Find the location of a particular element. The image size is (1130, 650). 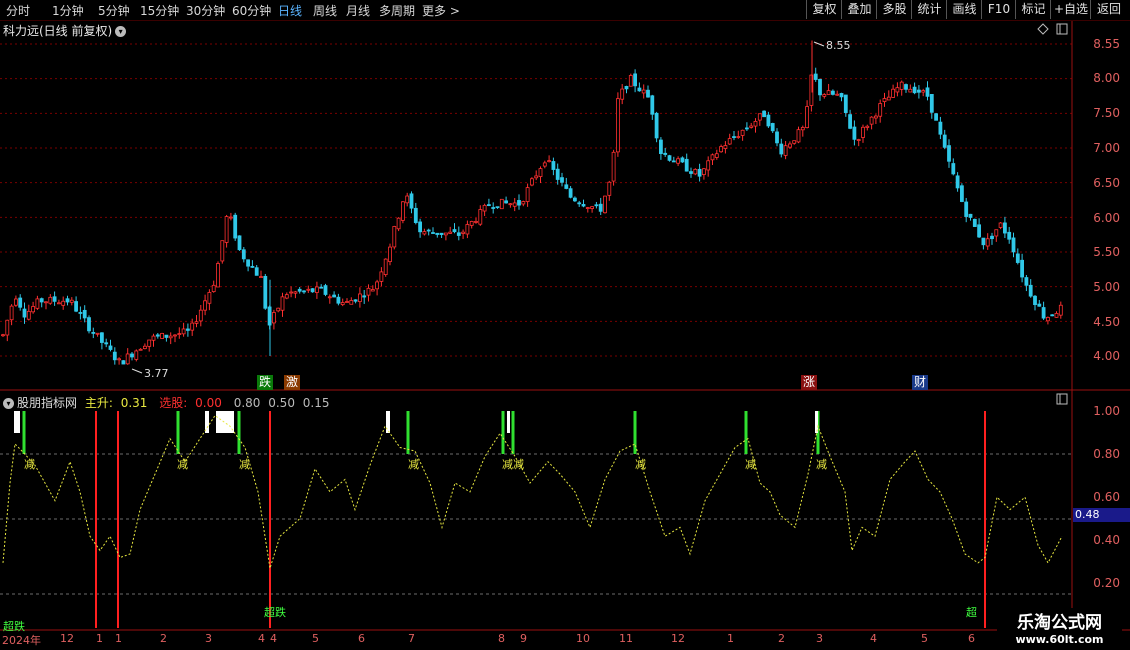

event-mark-die: 跌 is located at coordinates (265, 382).